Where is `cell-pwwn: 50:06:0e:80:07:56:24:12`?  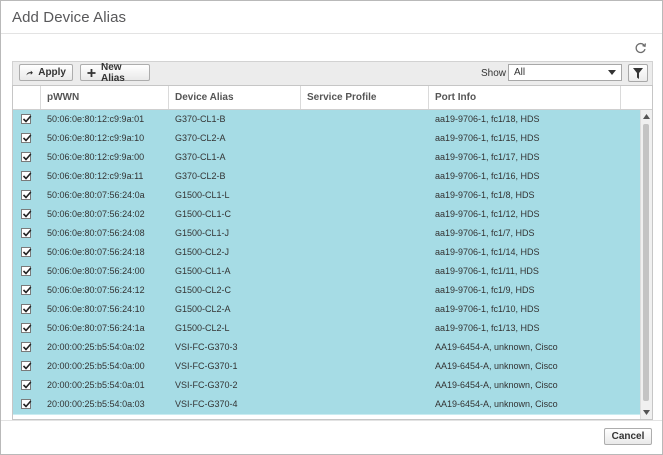 cell-pwwn: 50:06:0e:80:07:56:24:12 is located at coordinates (96, 290).